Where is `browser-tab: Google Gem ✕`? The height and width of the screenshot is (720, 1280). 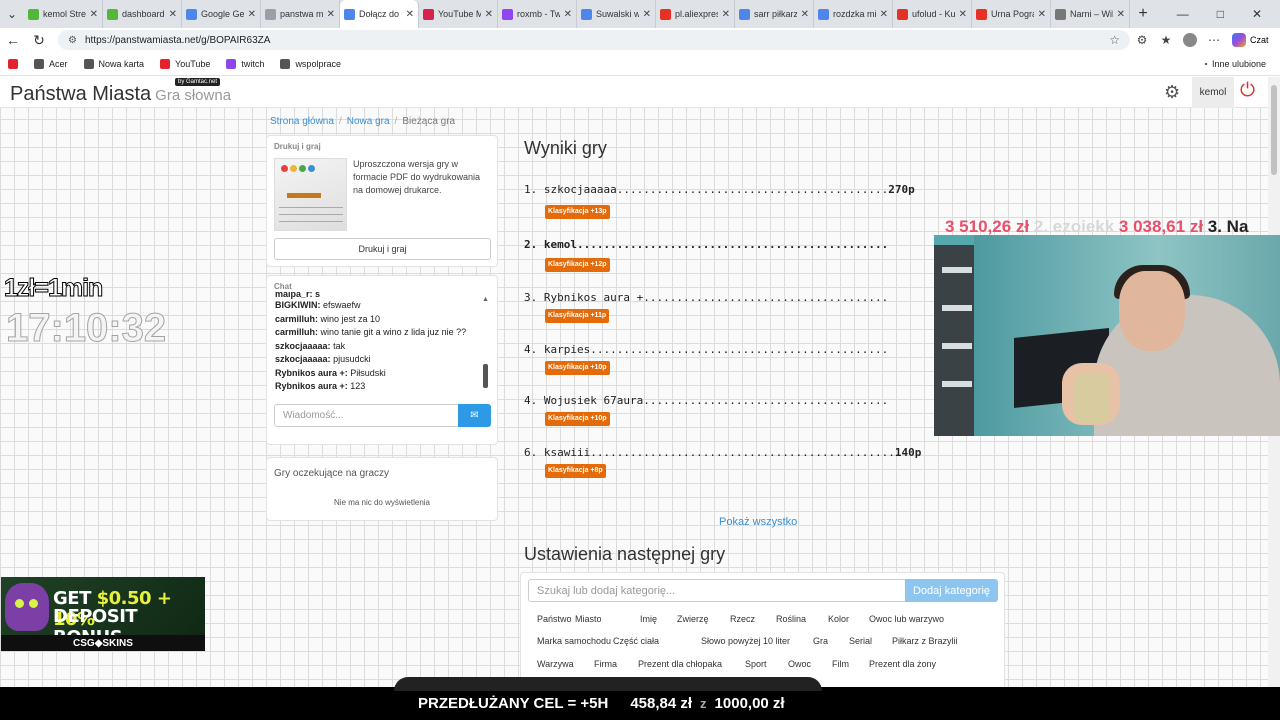
browser-tab: Google Gem ✕ is located at coordinates (221, 14).